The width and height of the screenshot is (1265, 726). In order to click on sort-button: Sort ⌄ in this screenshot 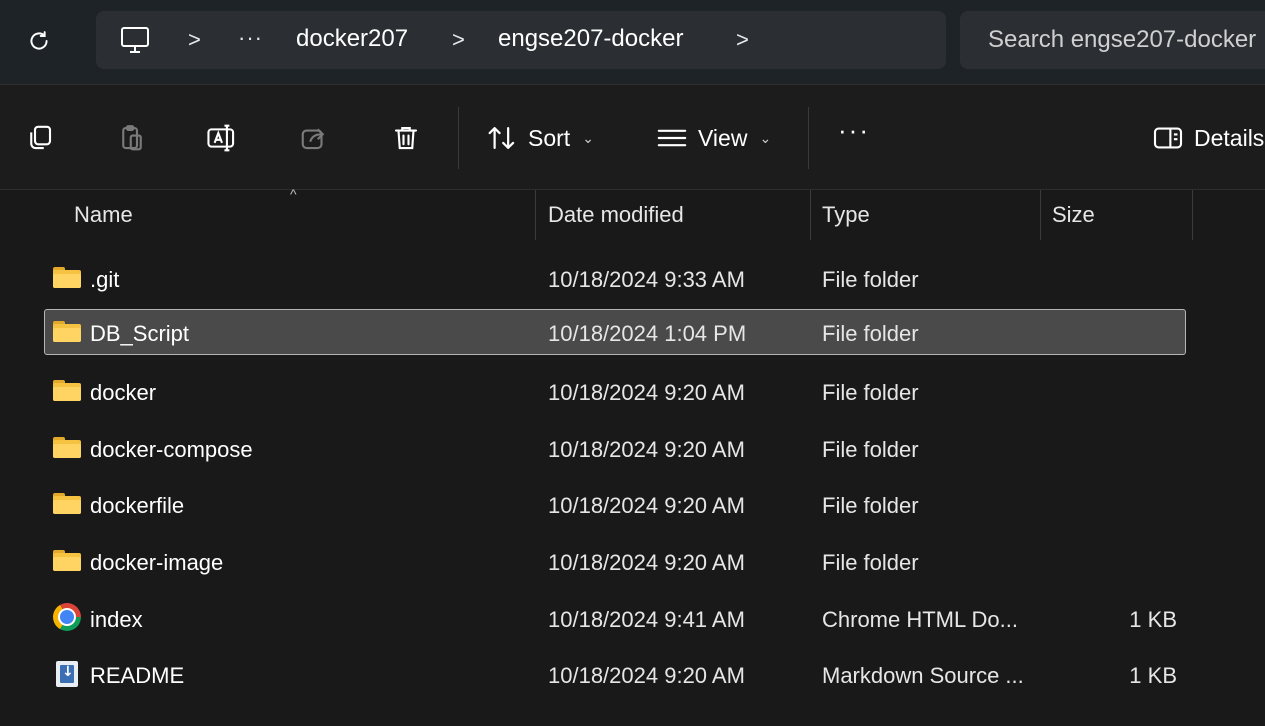, I will do `click(540, 138)`.